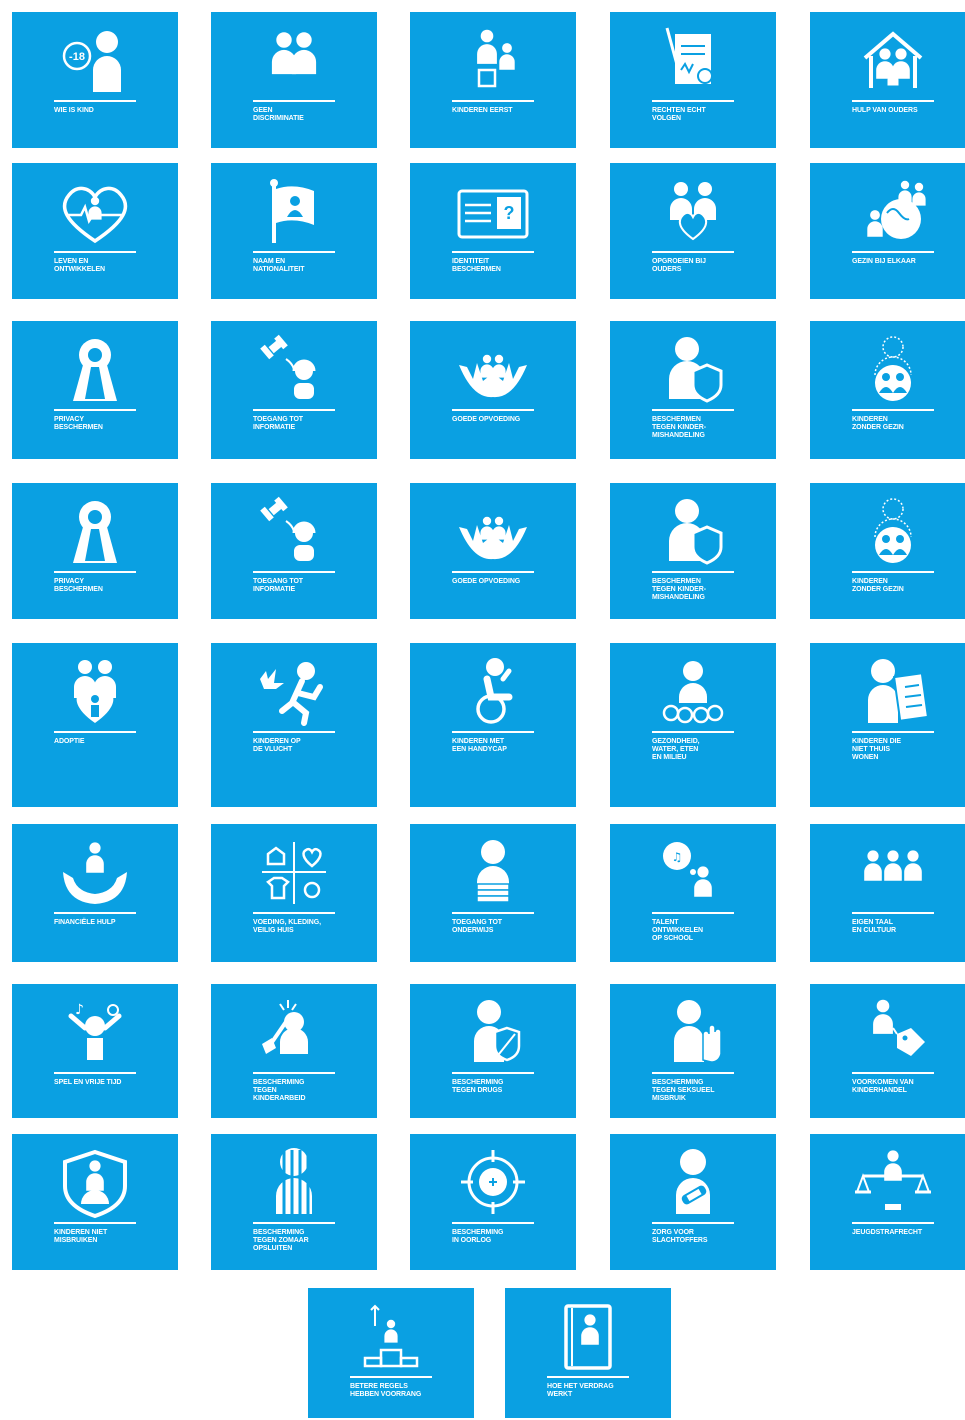 Image resolution: width=965 pixels, height=1420 pixels. What do you see at coordinates (887, 1183) in the screenshot?
I see `child-scales-icon` at bounding box center [887, 1183].